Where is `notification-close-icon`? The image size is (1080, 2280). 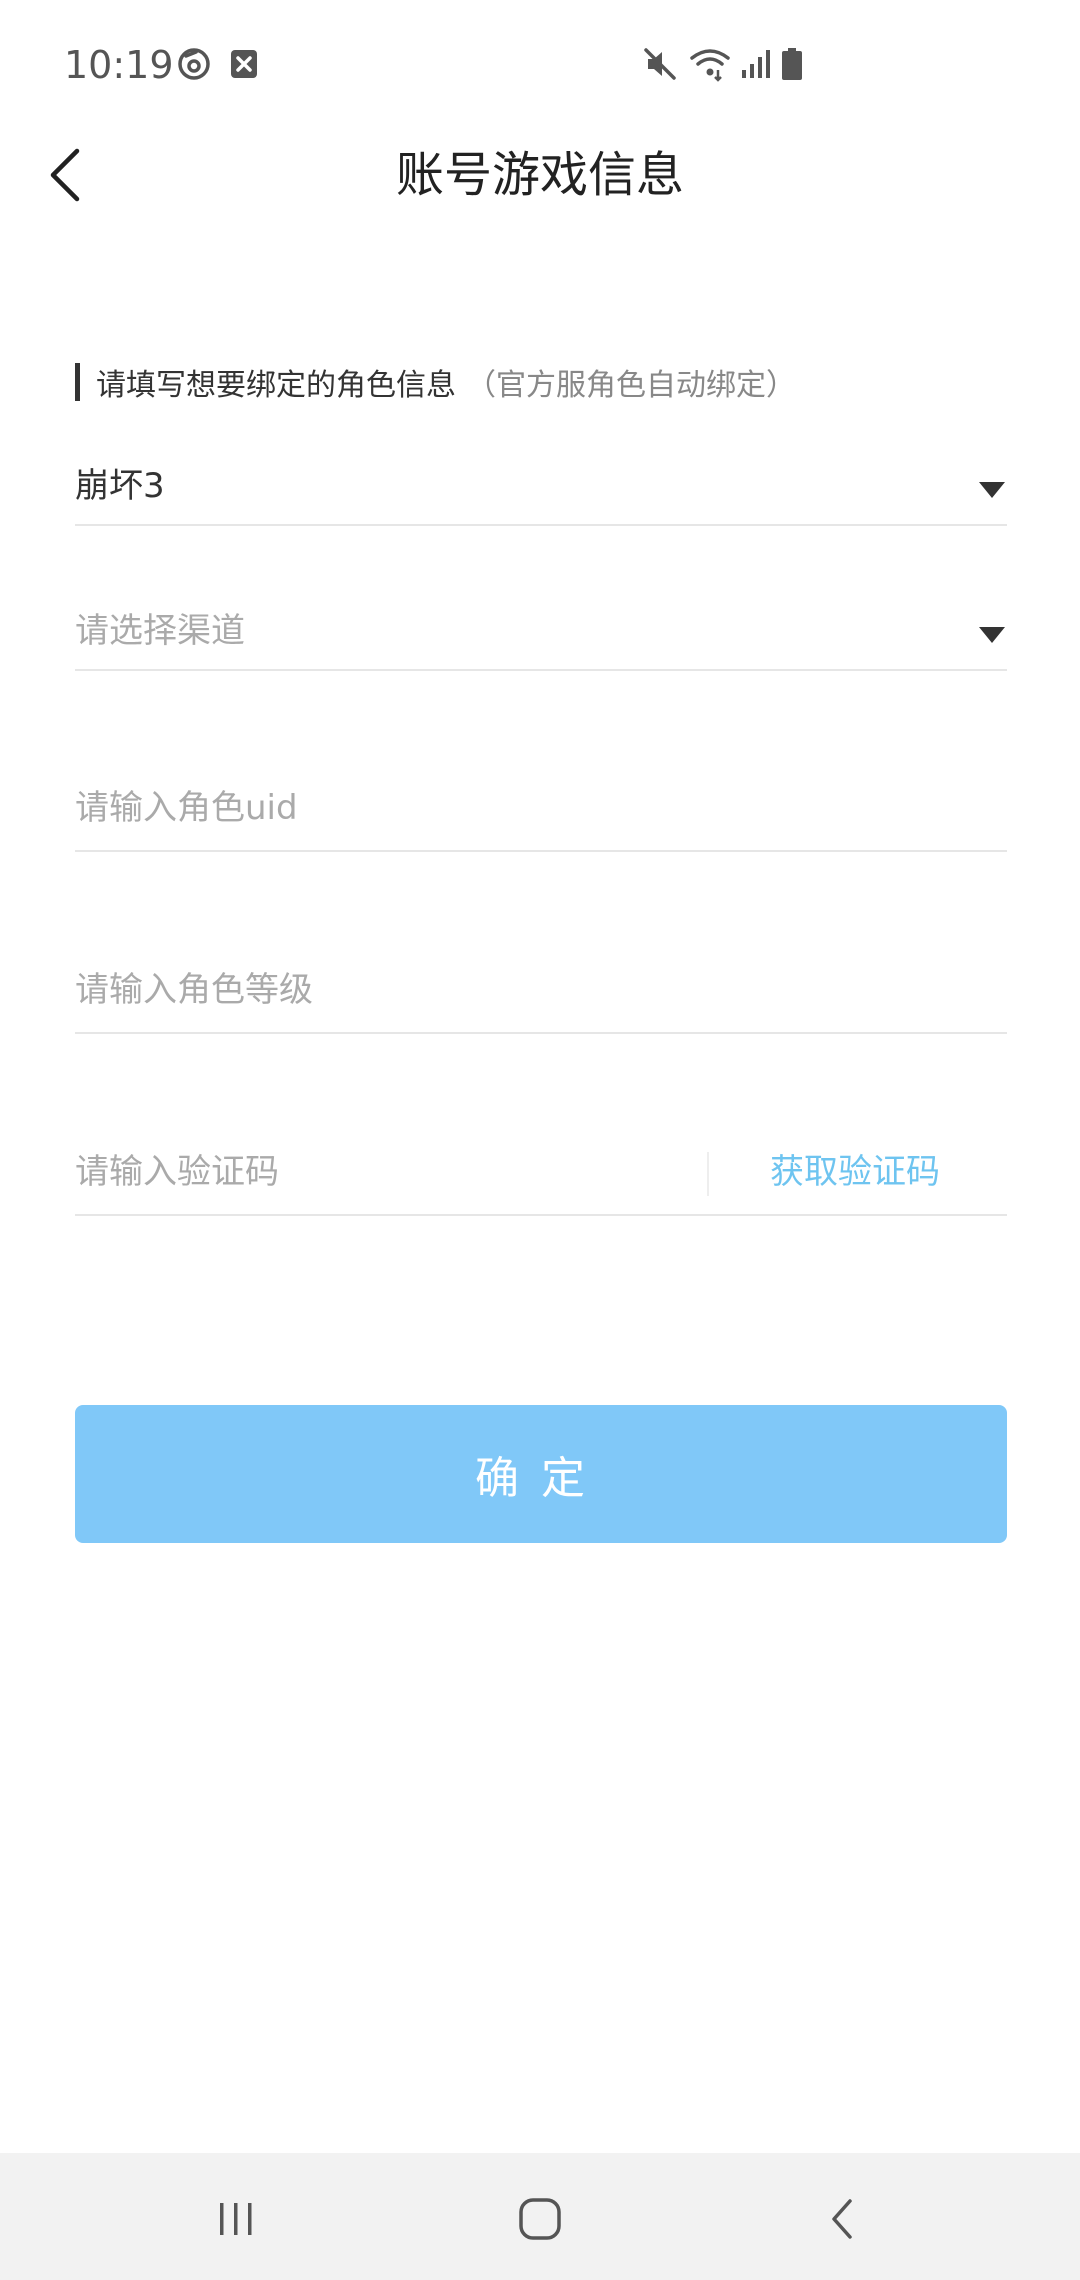
notification-close-icon is located at coordinates (244, 64).